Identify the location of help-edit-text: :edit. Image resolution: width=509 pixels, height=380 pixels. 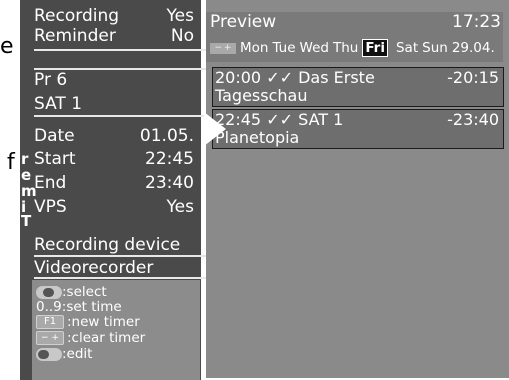
(77, 354).